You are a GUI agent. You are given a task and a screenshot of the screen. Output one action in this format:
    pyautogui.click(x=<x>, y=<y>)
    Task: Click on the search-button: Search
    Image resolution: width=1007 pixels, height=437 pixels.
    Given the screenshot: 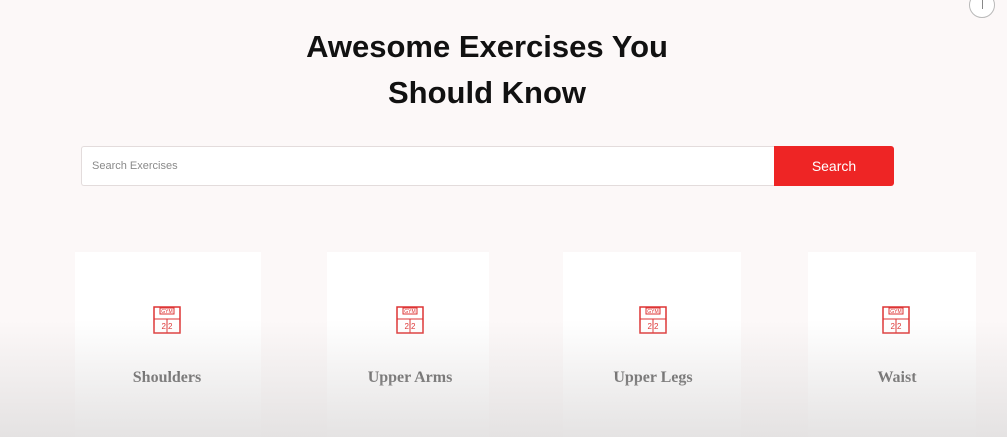 What is the action you would take?
    pyautogui.click(x=834, y=166)
    